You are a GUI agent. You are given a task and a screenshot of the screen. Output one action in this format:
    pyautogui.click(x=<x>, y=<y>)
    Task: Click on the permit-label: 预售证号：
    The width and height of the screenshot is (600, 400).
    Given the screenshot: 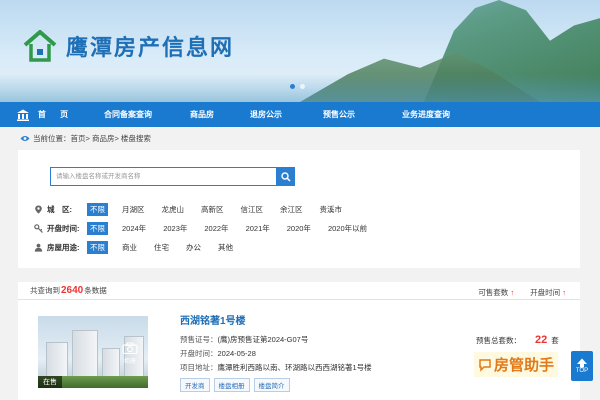 What is the action you would take?
    pyautogui.click(x=199, y=339)
    